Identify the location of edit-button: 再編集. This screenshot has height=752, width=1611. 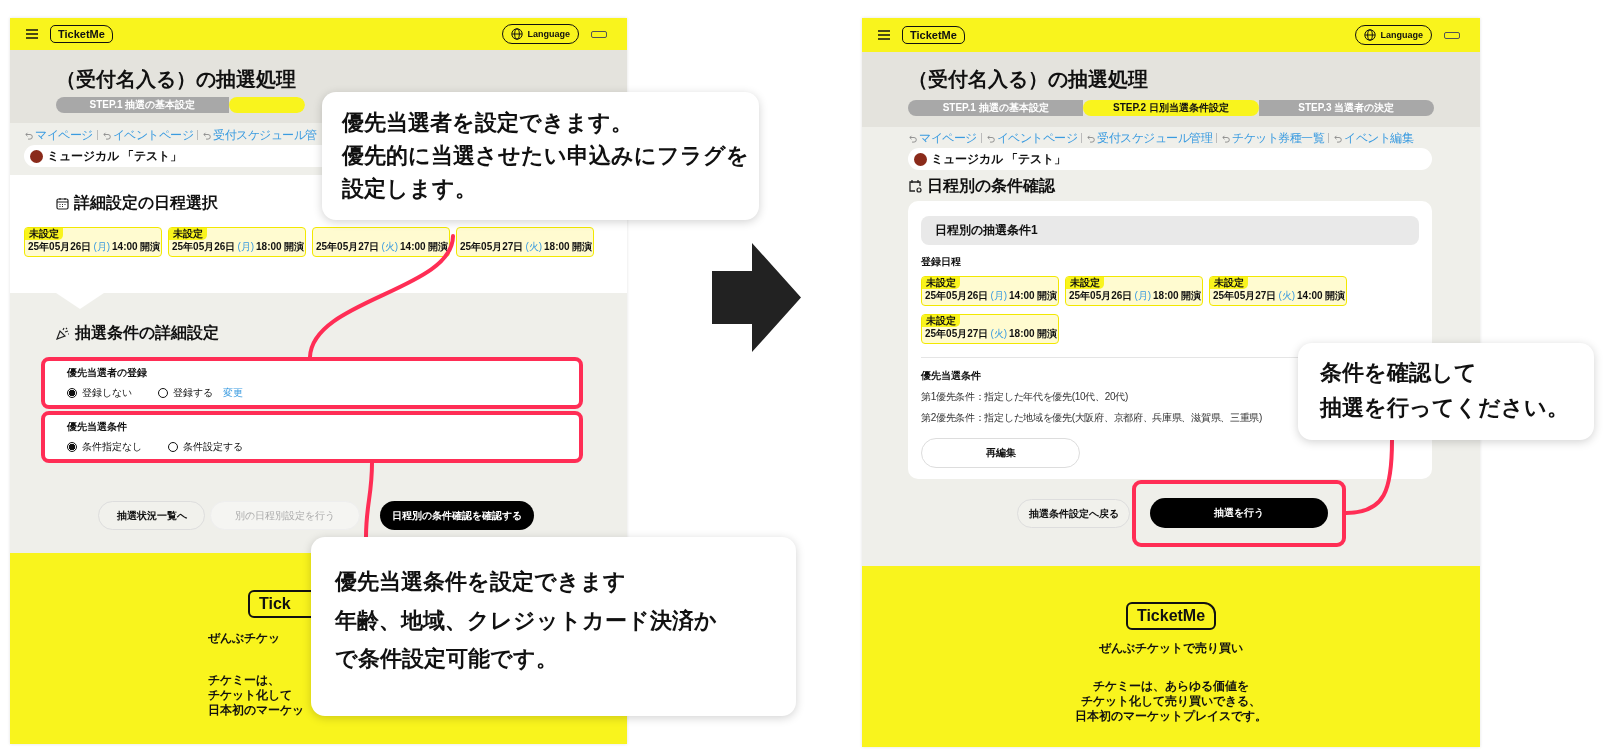
(1000, 453).